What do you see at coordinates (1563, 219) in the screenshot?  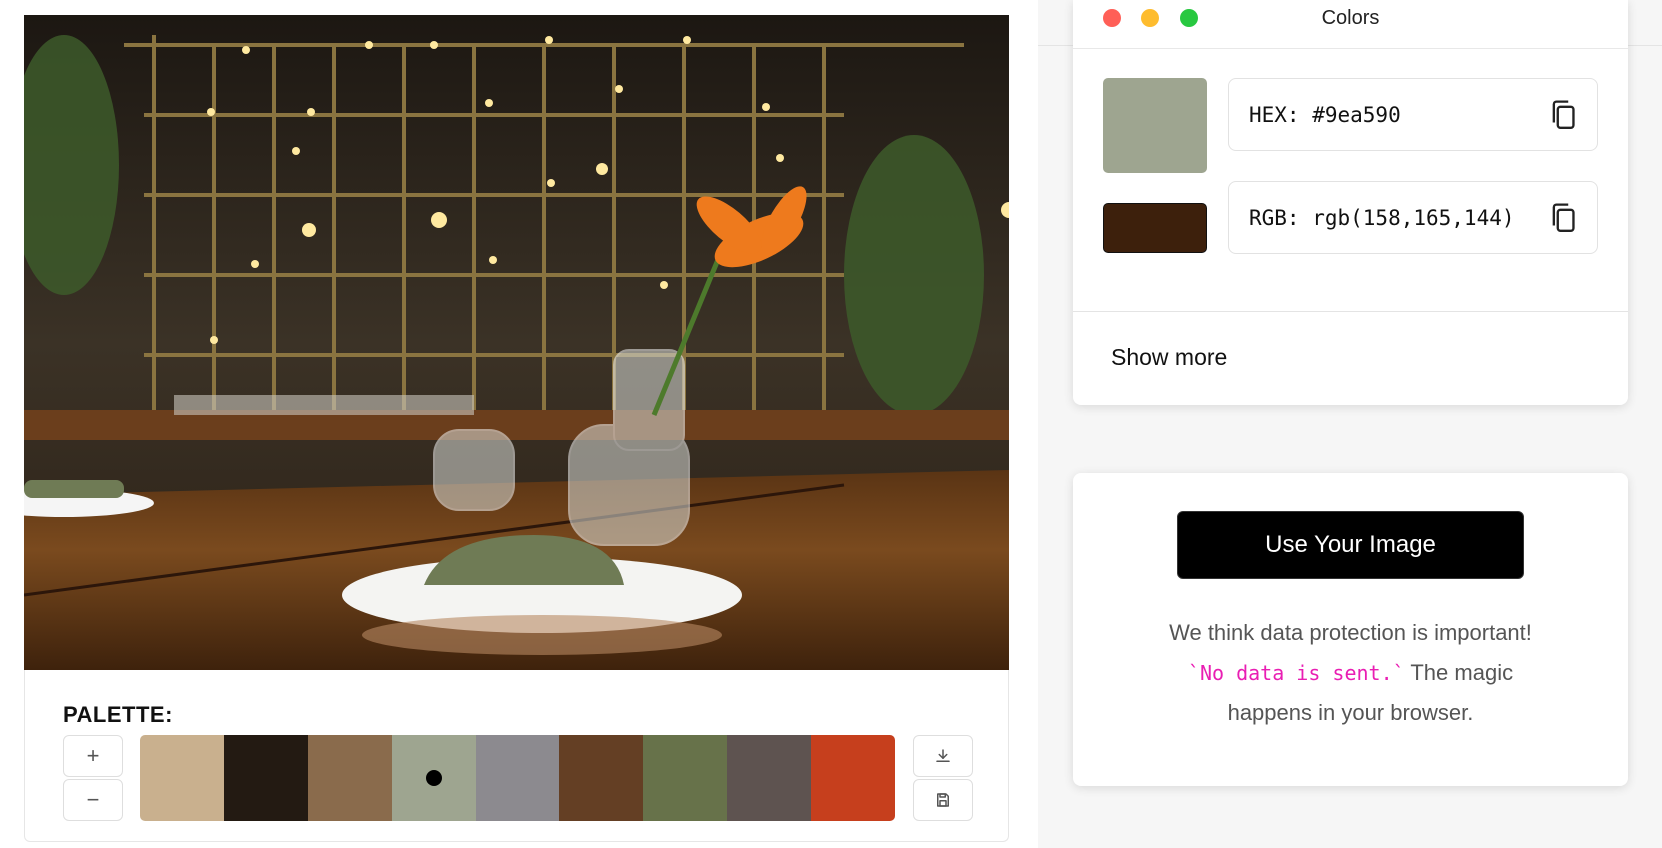 I see `copy-rgb-icon` at bounding box center [1563, 219].